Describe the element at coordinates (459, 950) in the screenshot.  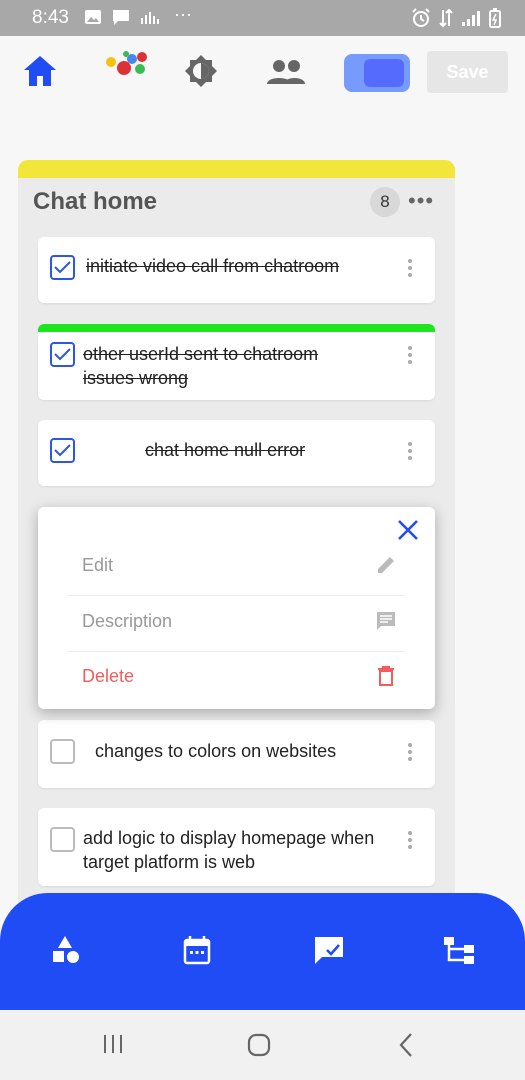
I see `tree-icon` at that location.